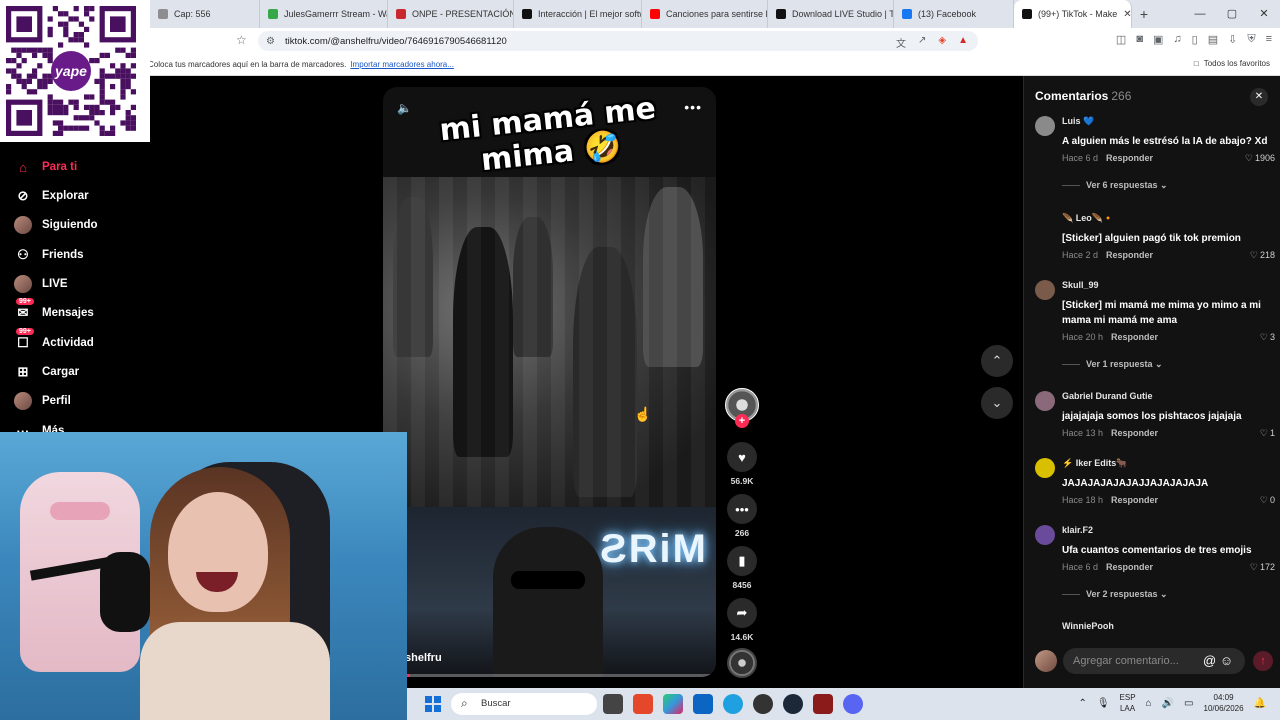 Image resolution: width=1280 pixels, height=720 pixels. Describe the element at coordinates (1088, 626) in the screenshot. I see `commenter-name: WinniePooh` at that location.